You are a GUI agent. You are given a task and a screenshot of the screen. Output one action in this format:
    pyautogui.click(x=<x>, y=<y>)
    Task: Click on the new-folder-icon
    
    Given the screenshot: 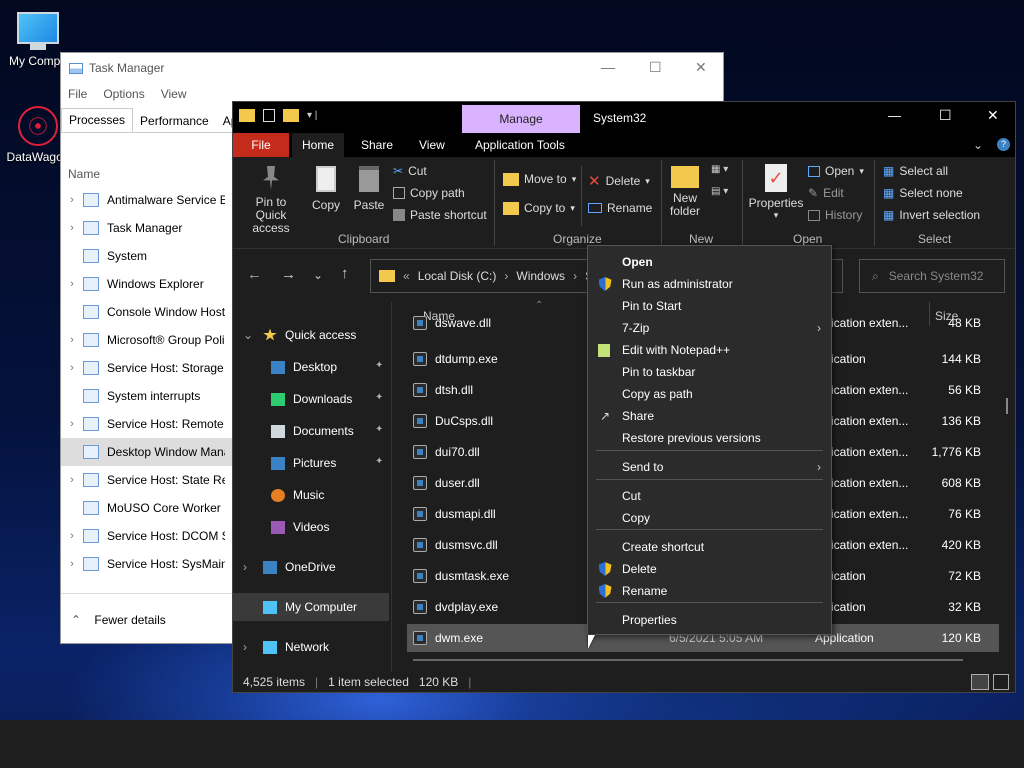 What is the action you would take?
    pyautogui.click(x=291, y=115)
    